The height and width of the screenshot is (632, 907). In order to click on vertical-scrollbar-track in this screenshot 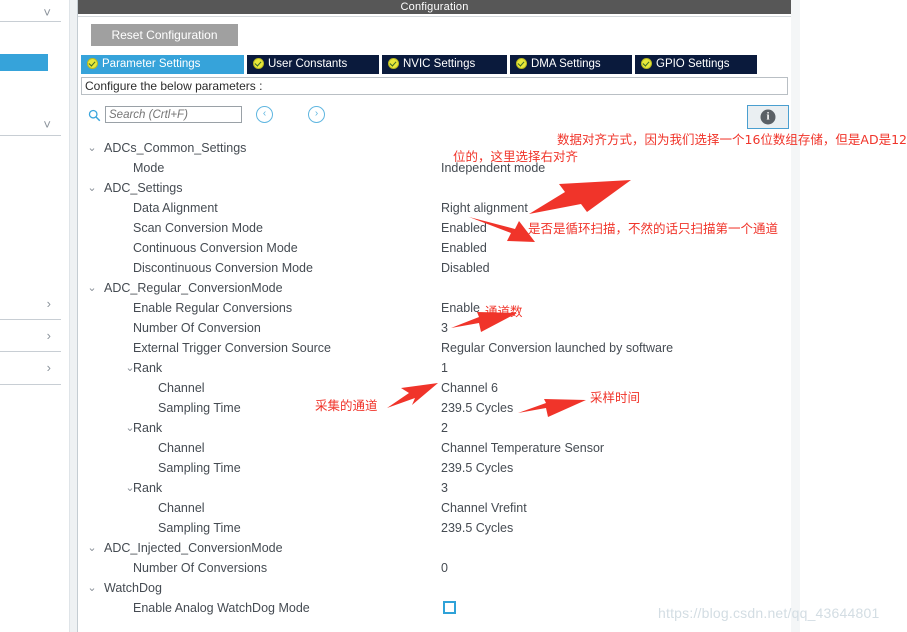, I will do `click(795, 316)`.